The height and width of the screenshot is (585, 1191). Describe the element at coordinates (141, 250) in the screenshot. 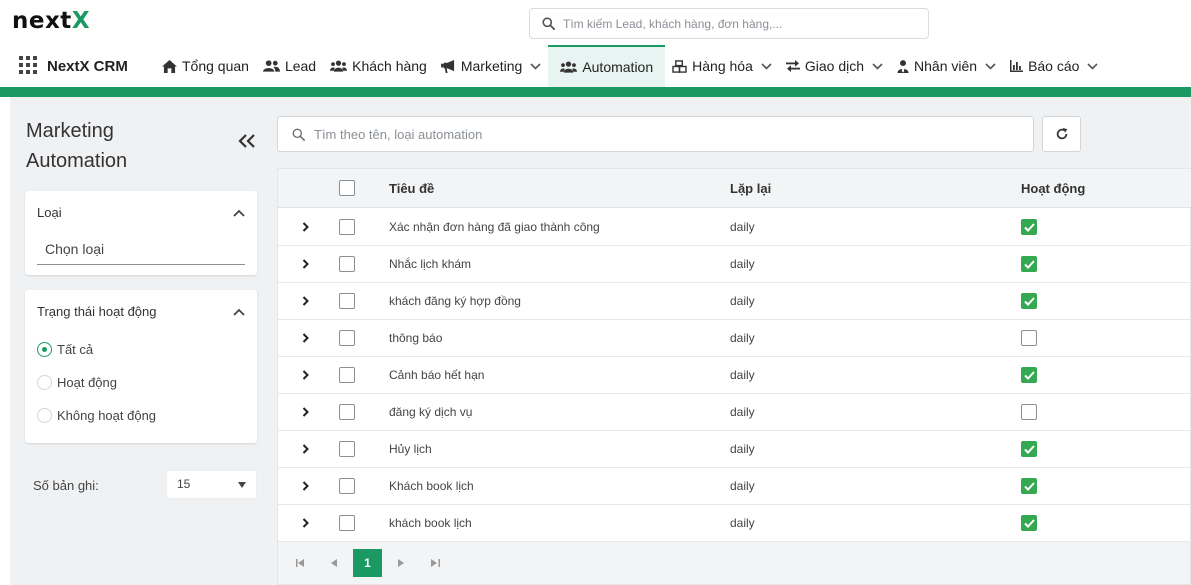

I see `type-select: Chọn loại` at that location.